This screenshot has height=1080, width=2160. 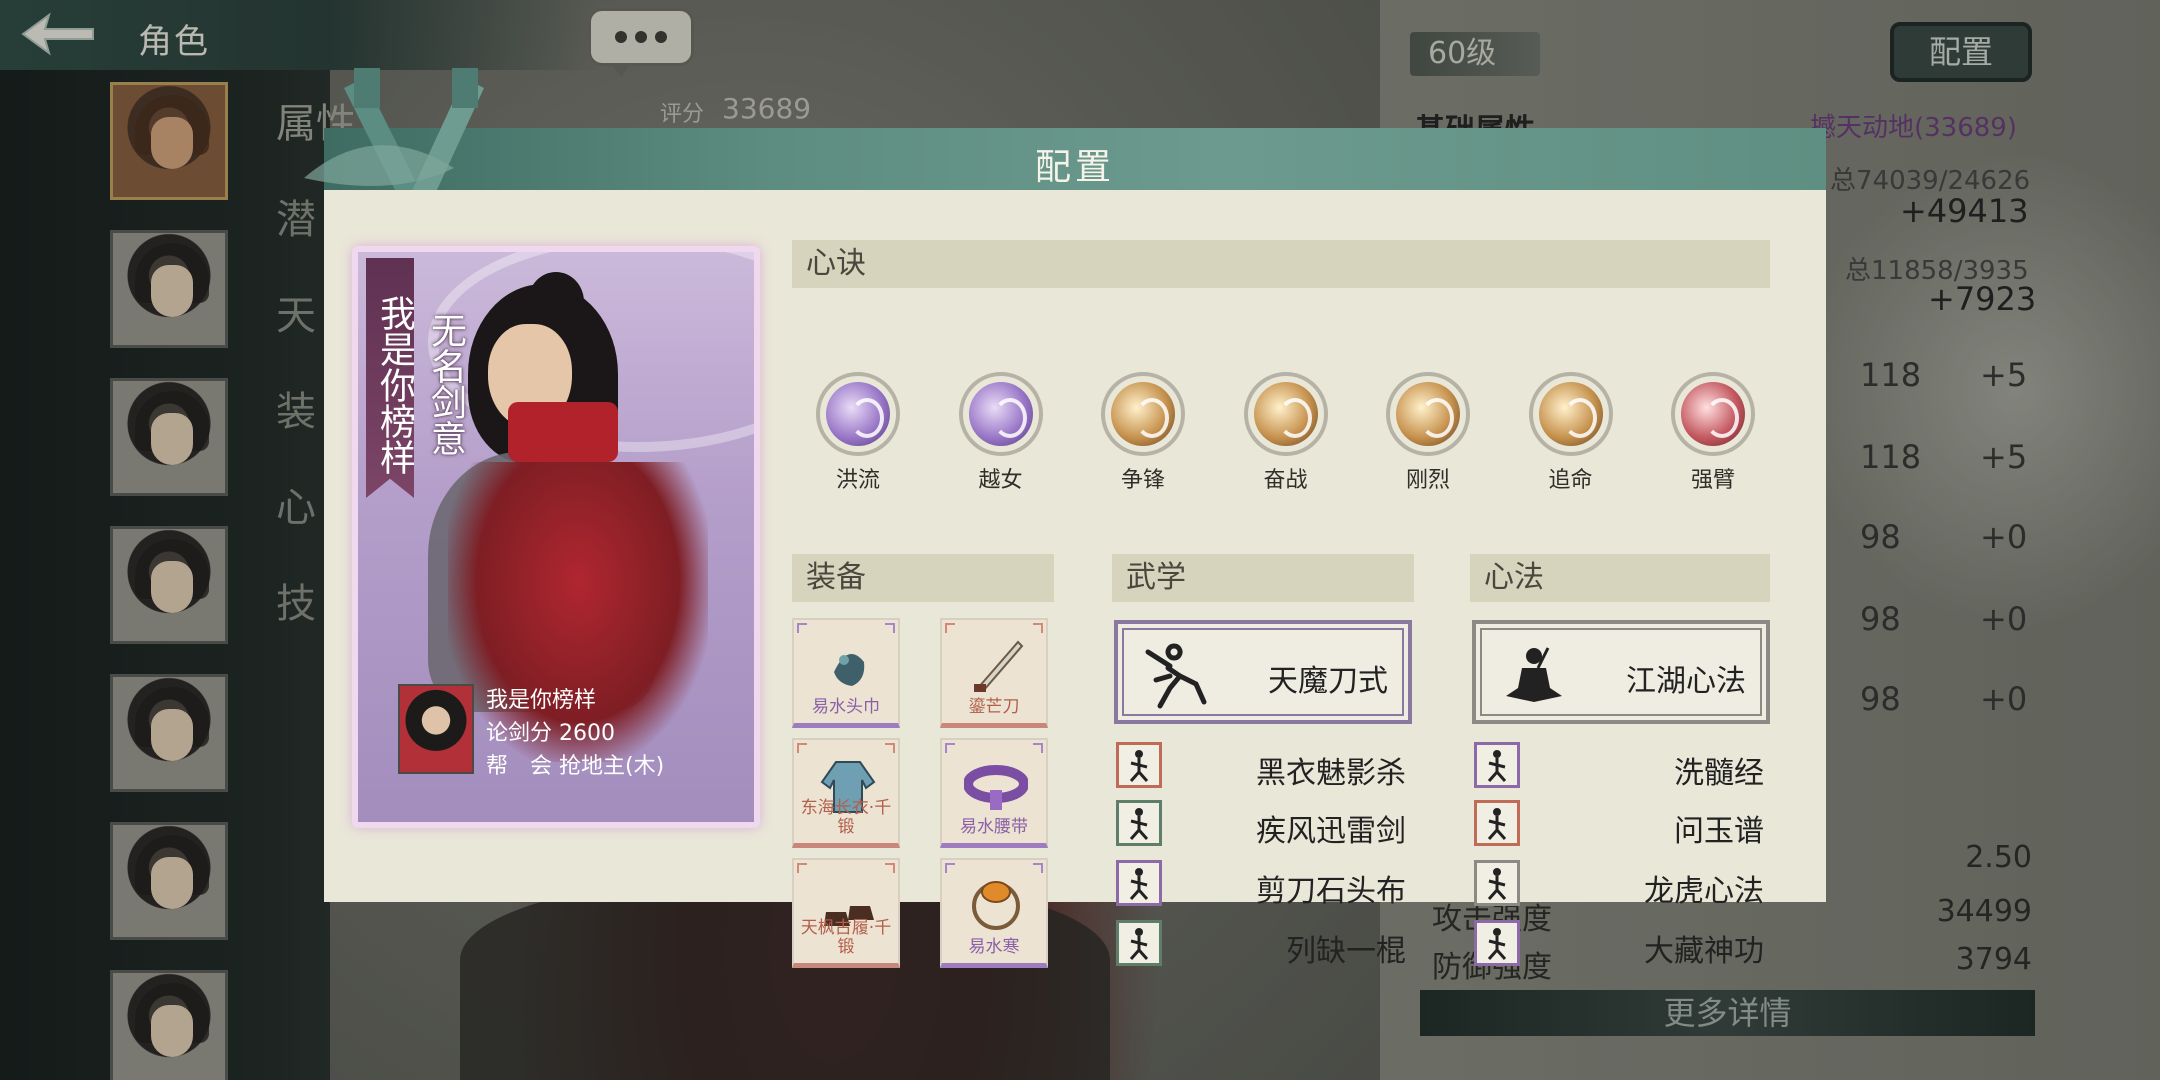 What do you see at coordinates (846, 817) in the screenshot?
I see `equipment-name: 东海长衣·千锻` at bounding box center [846, 817].